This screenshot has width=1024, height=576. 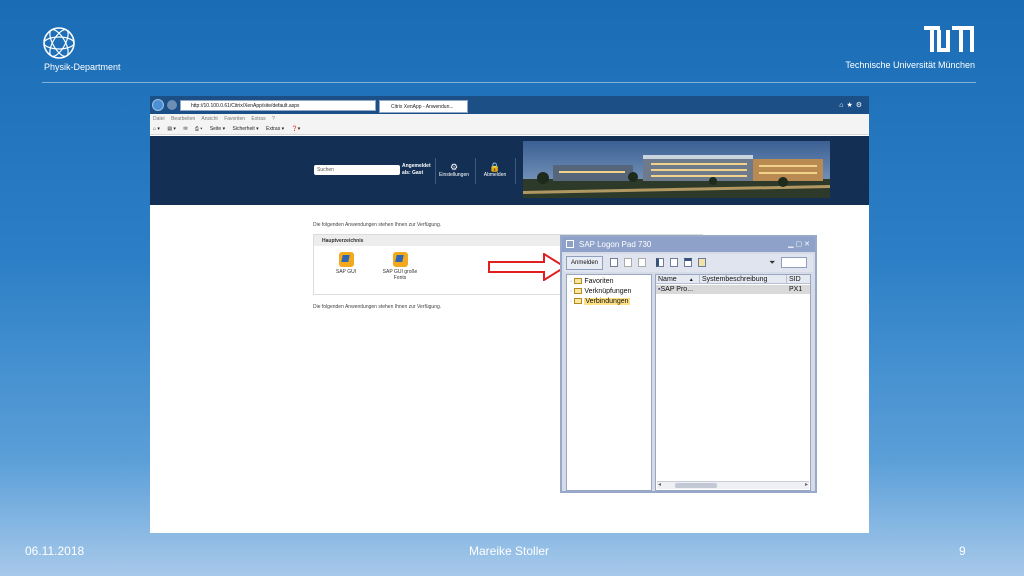 I want to click on app-sap-gui: SAP GUI, so click(x=346, y=263).